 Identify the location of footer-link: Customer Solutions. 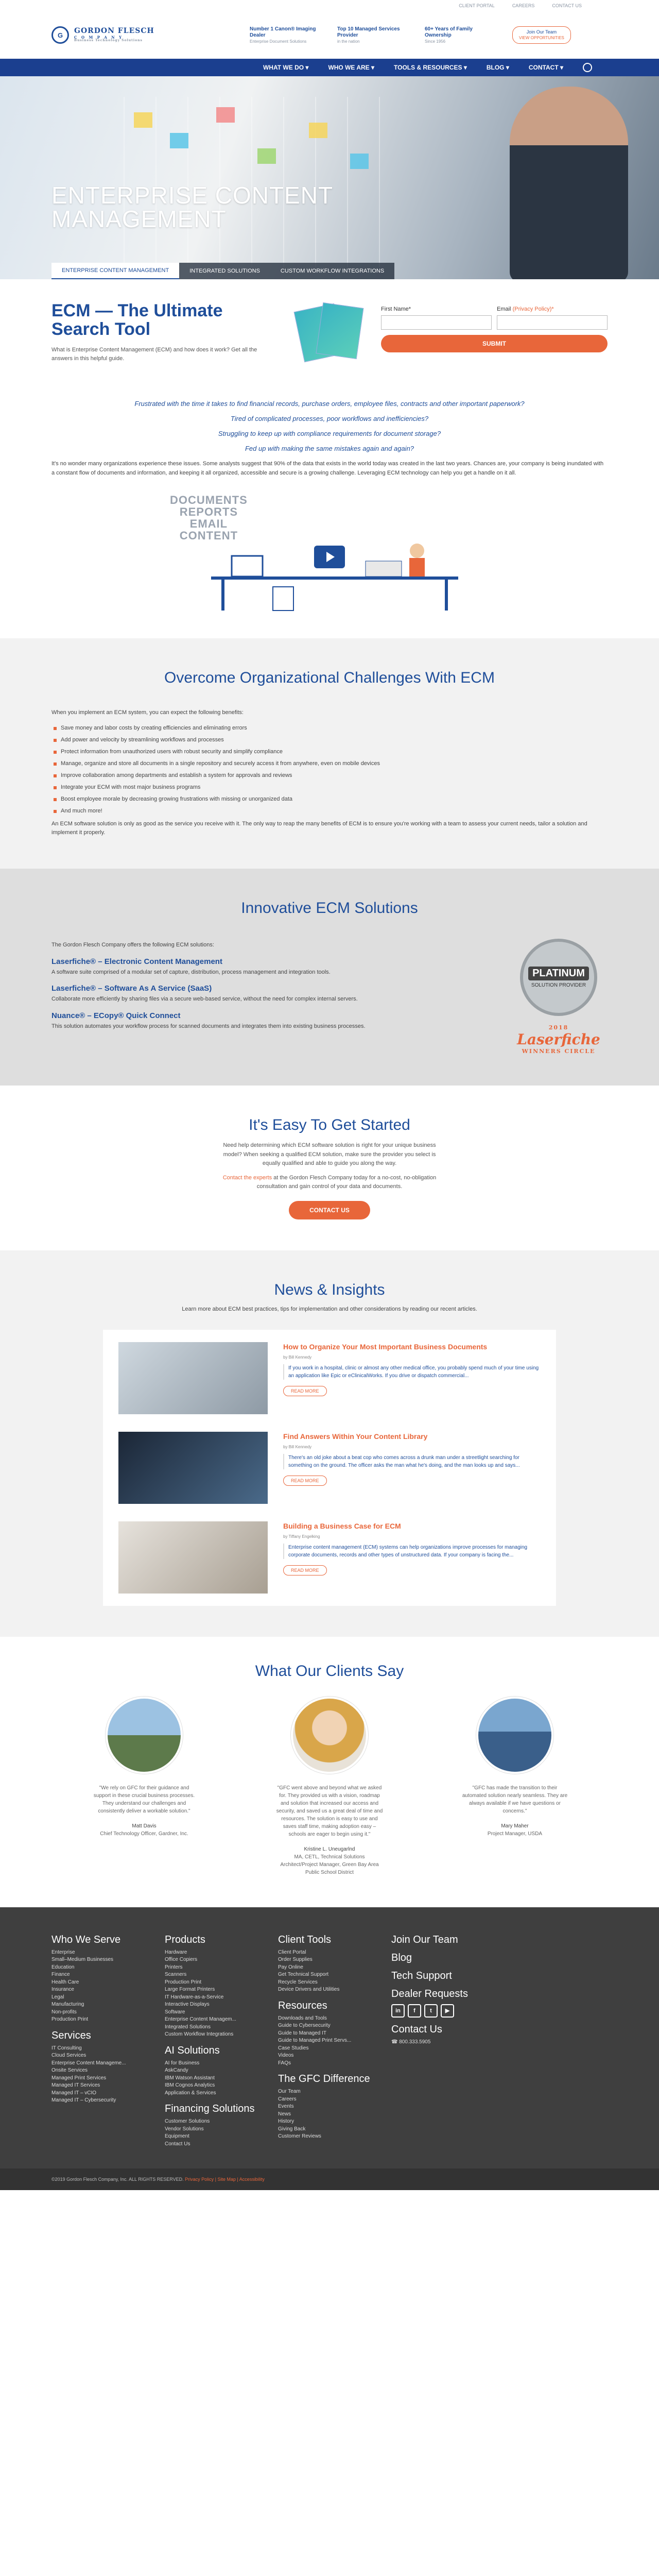
(222, 2122).